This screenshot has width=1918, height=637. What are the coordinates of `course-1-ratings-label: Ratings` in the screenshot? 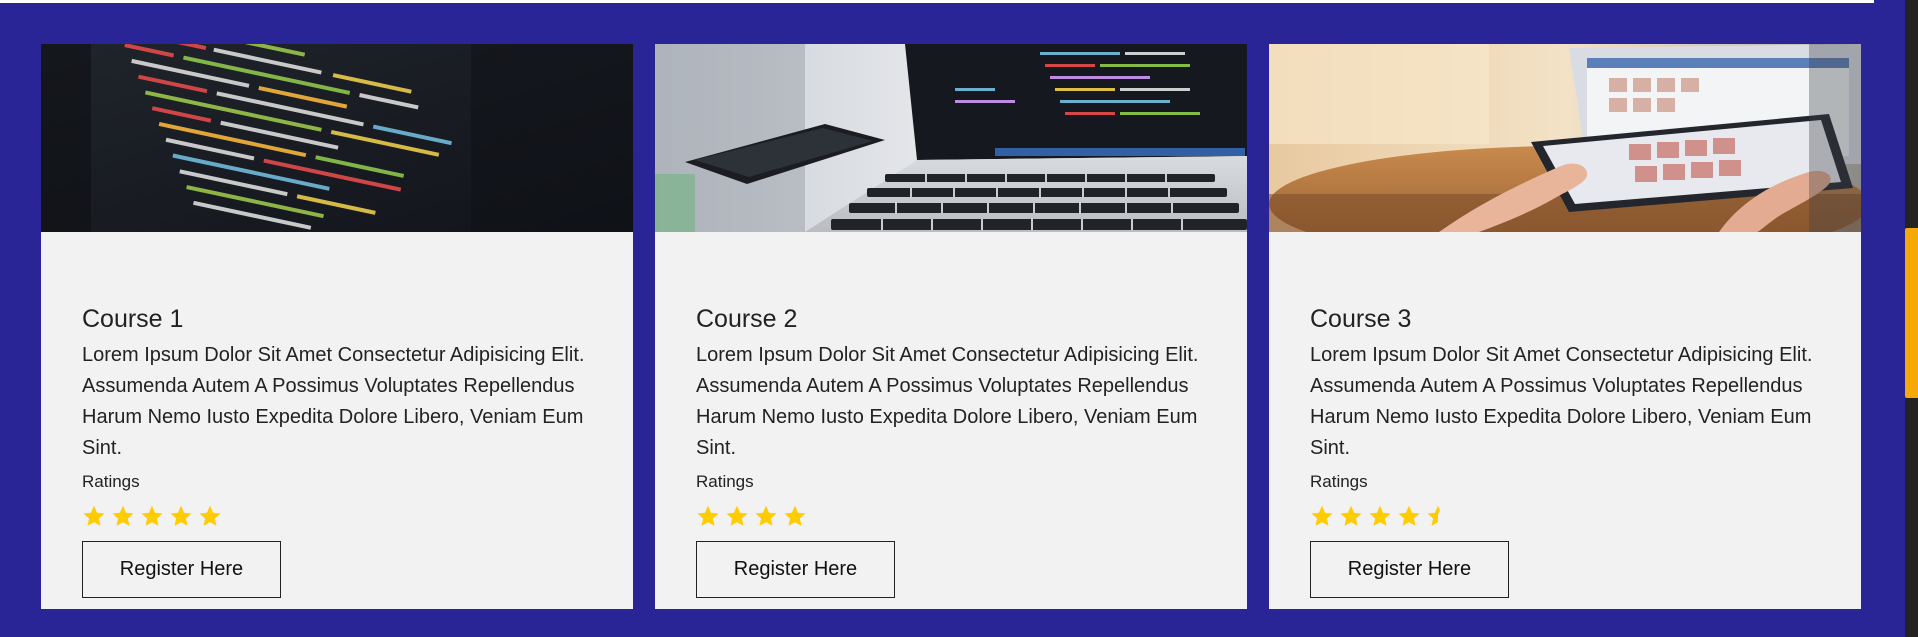 It's located at (111, 481).